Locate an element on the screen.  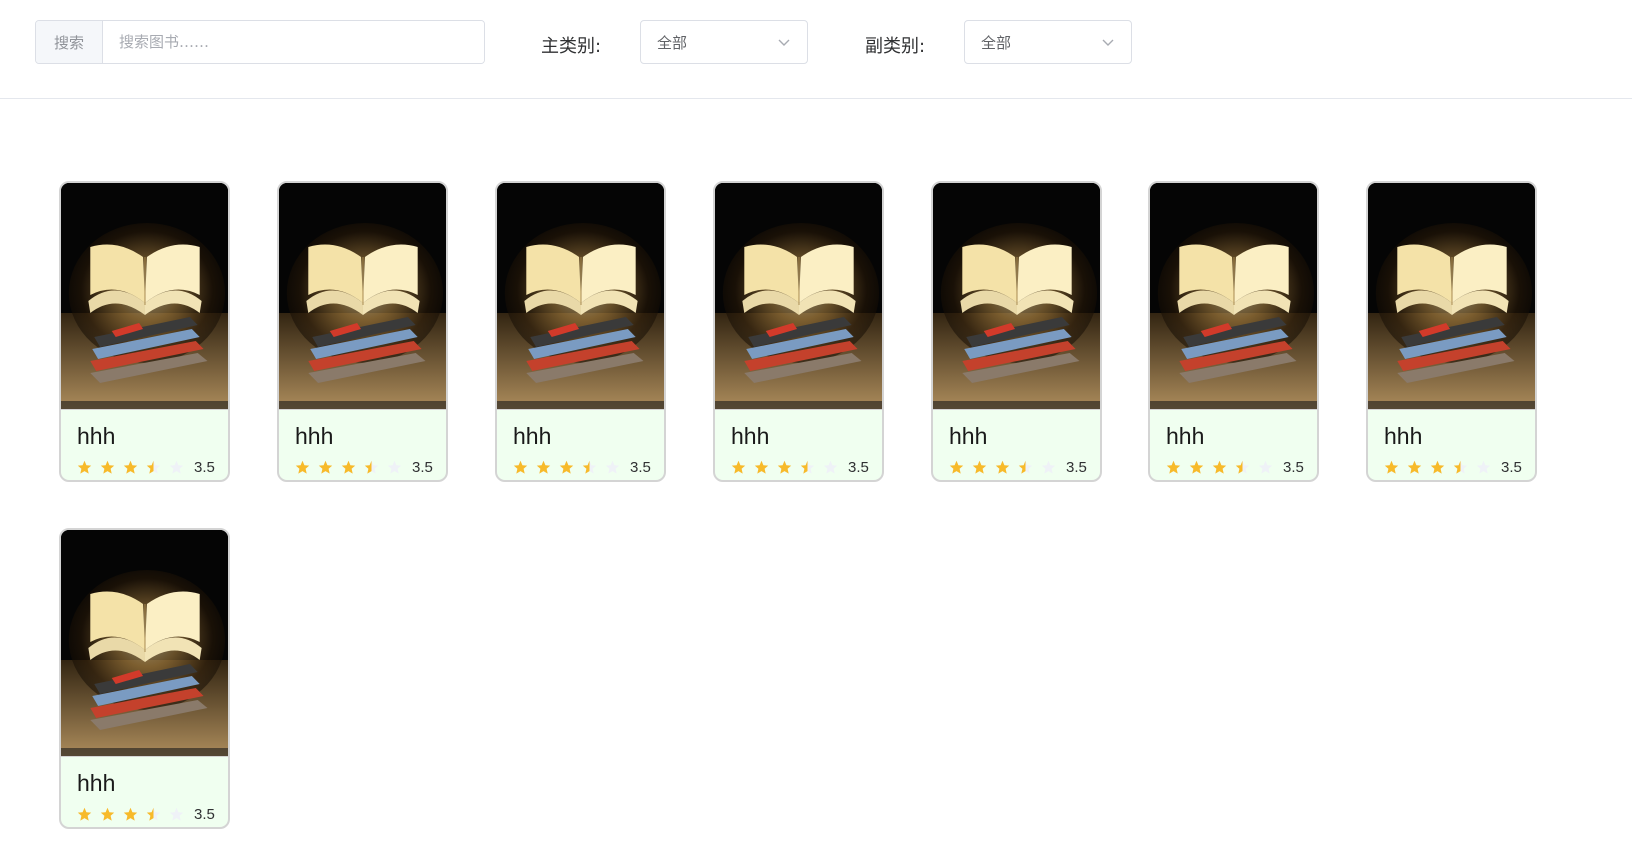
toolbar: 搜索 主类别: 全部 副类别: 全部 is located at coordinates (816, 49).